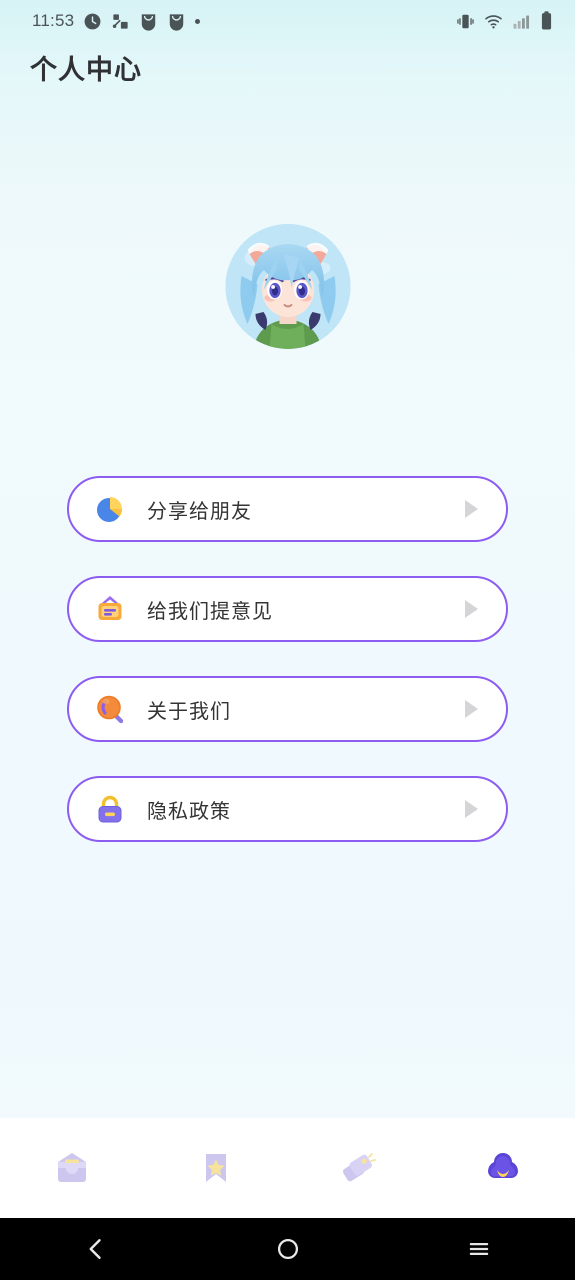  I want to click on home-circle-icon, so click(287, 1249).